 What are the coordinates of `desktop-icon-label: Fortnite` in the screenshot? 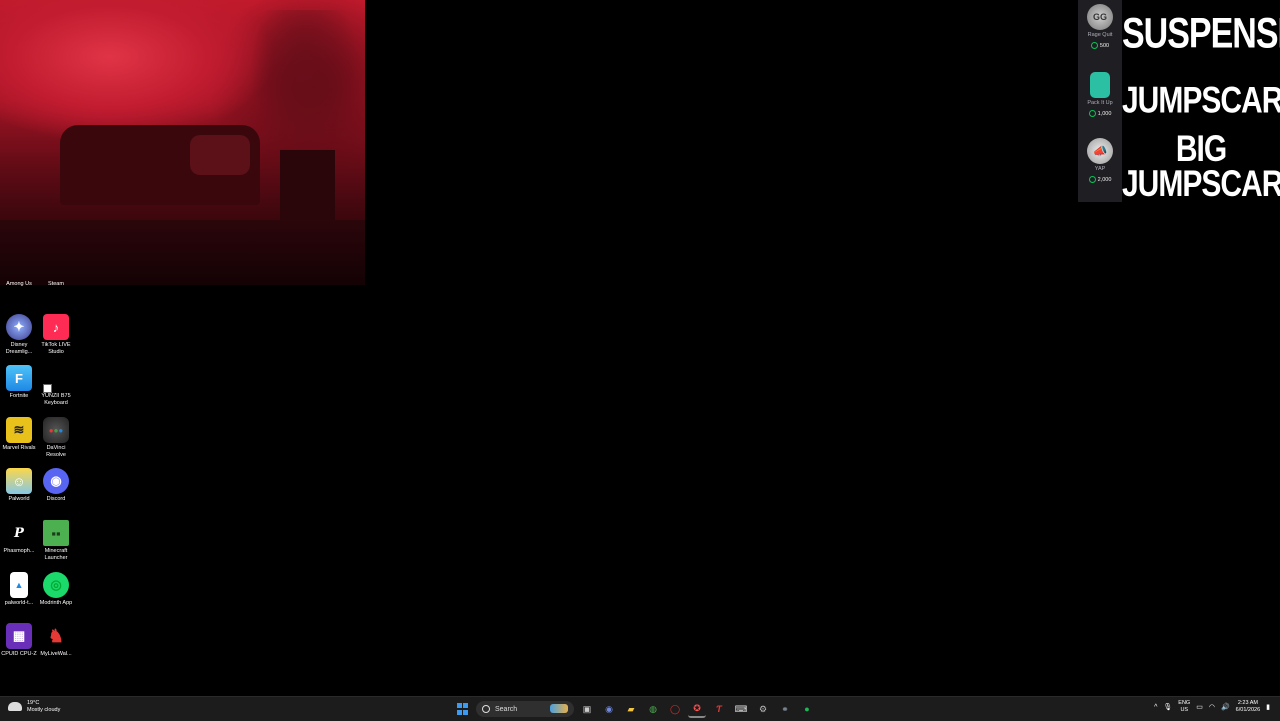 It's located at (19, 396).